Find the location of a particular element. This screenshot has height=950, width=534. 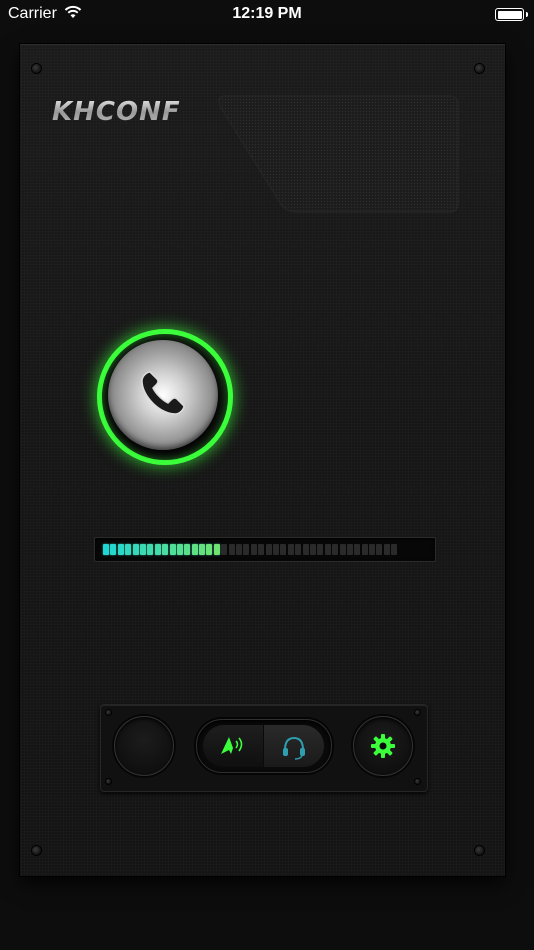

gear-icon is located at coordinates (383, 746).